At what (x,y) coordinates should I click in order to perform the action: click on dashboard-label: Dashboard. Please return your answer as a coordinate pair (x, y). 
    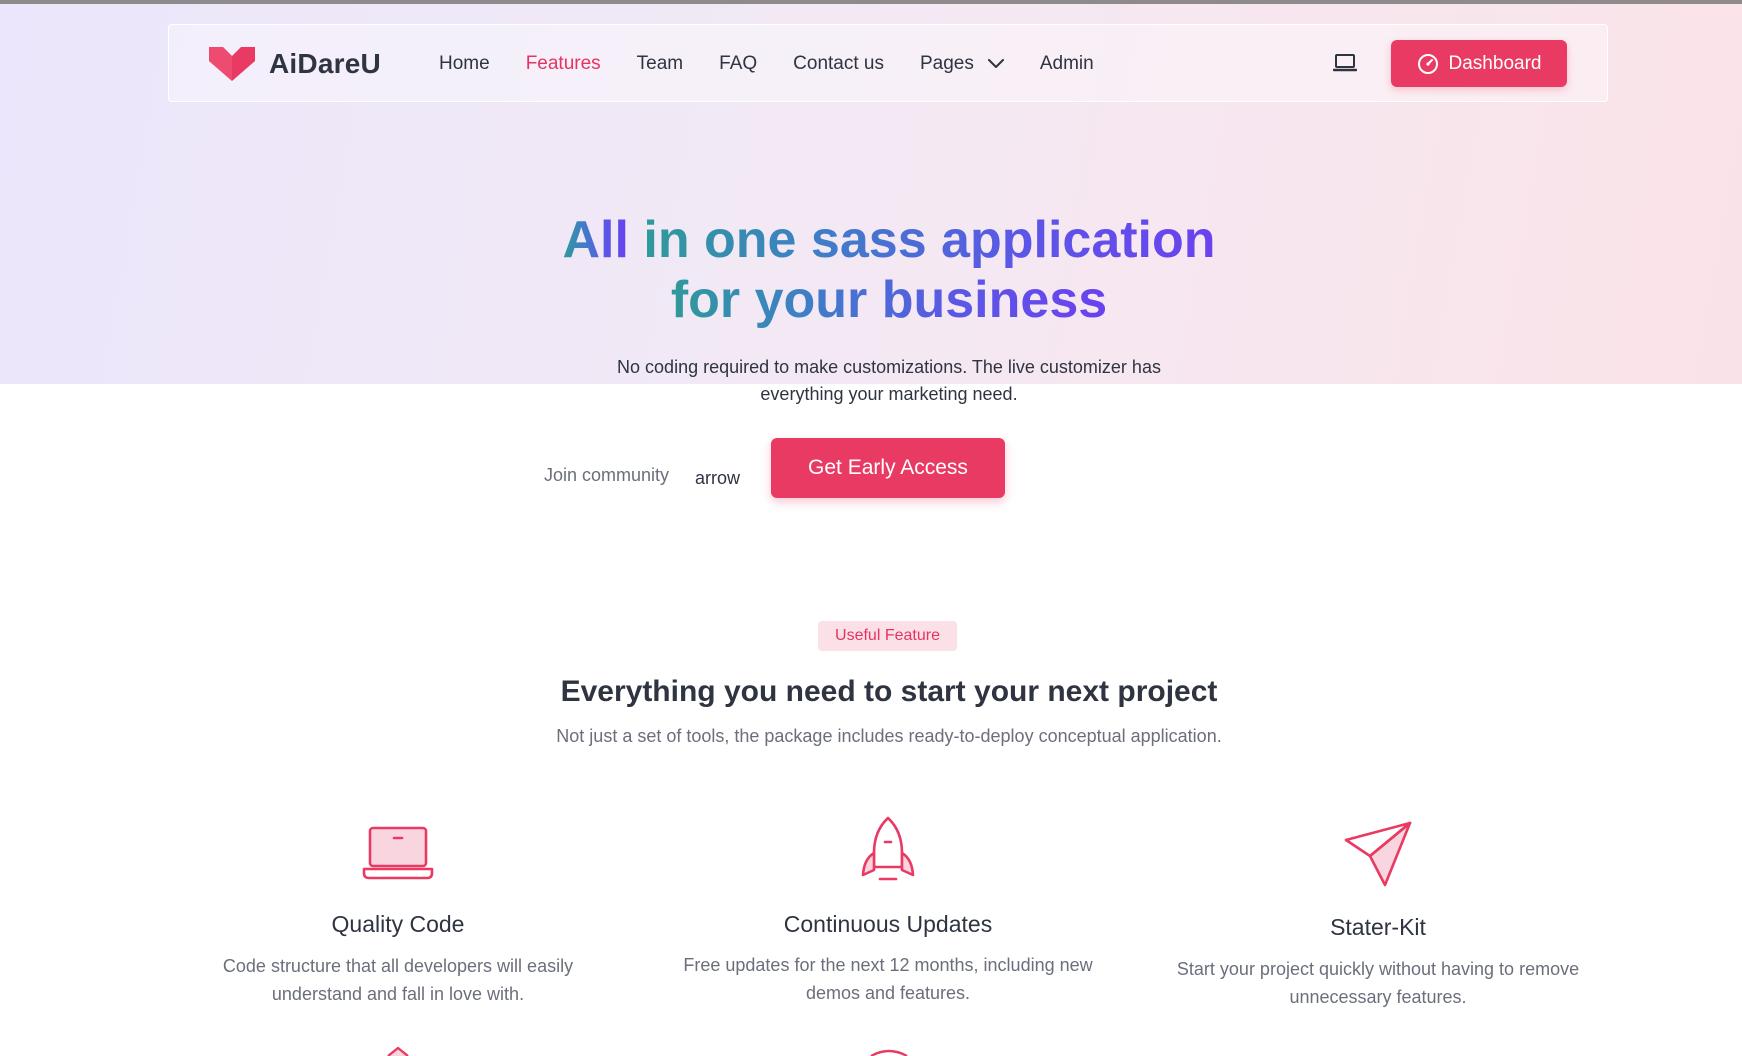
    Looking at the image, I should click on (1495, 63).